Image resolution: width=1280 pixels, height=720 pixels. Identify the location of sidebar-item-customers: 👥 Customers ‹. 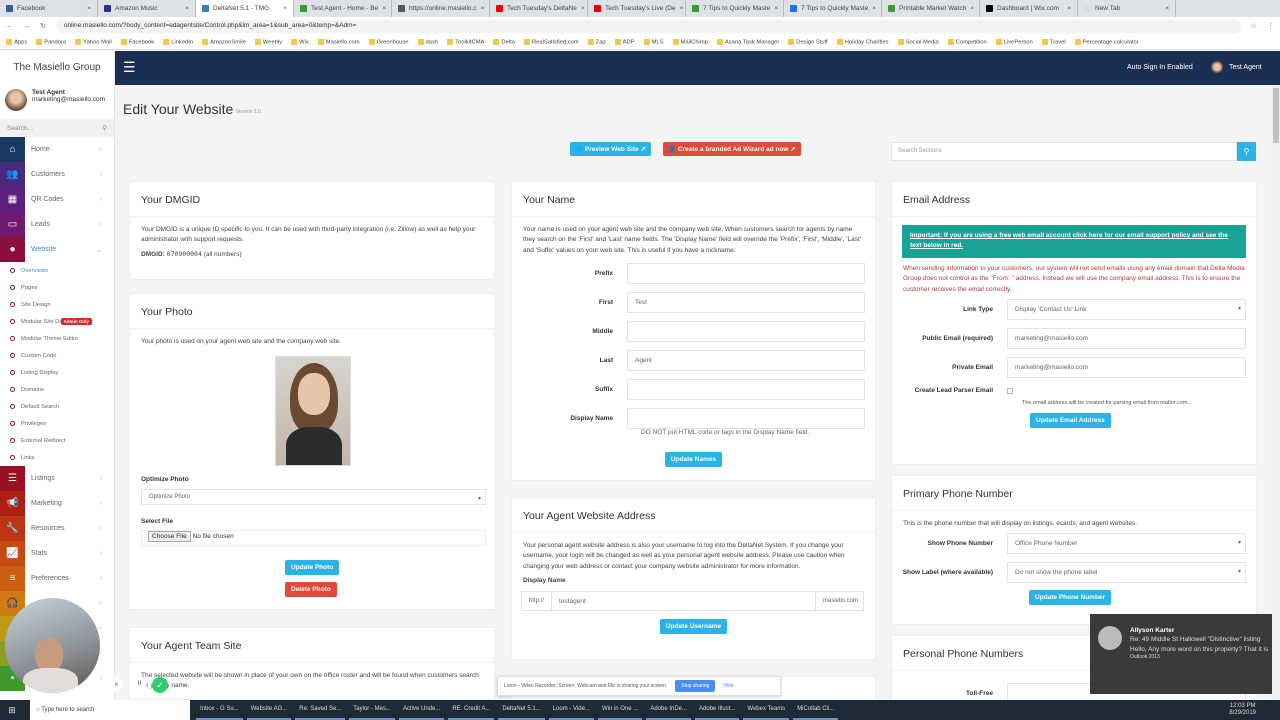
(57, 174).